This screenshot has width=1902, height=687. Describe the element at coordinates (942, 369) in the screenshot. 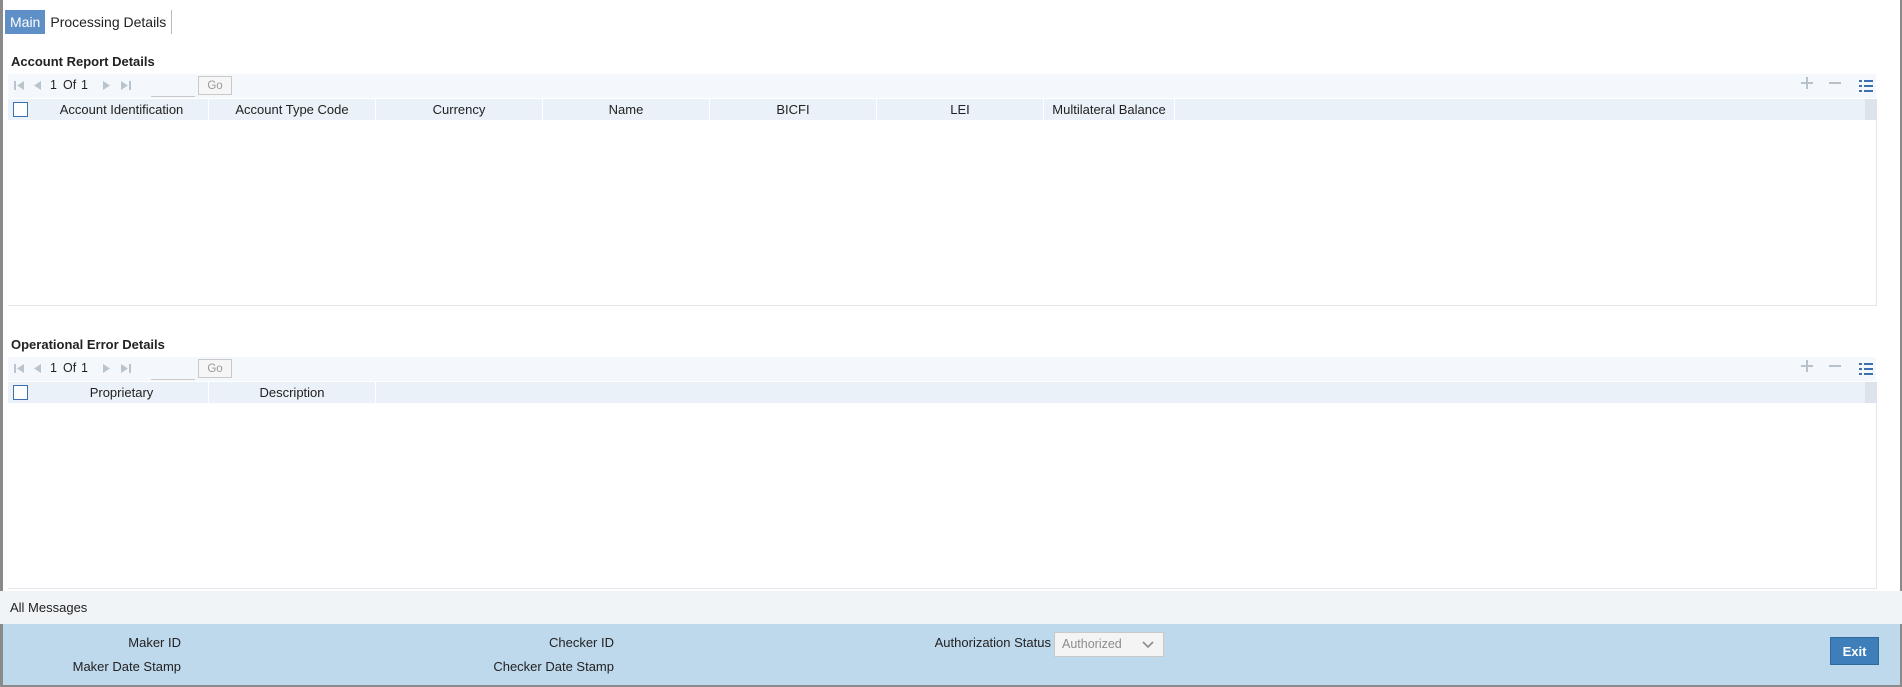

I see `operational-error-toolbar: 1 Of 1 Go` at that location.